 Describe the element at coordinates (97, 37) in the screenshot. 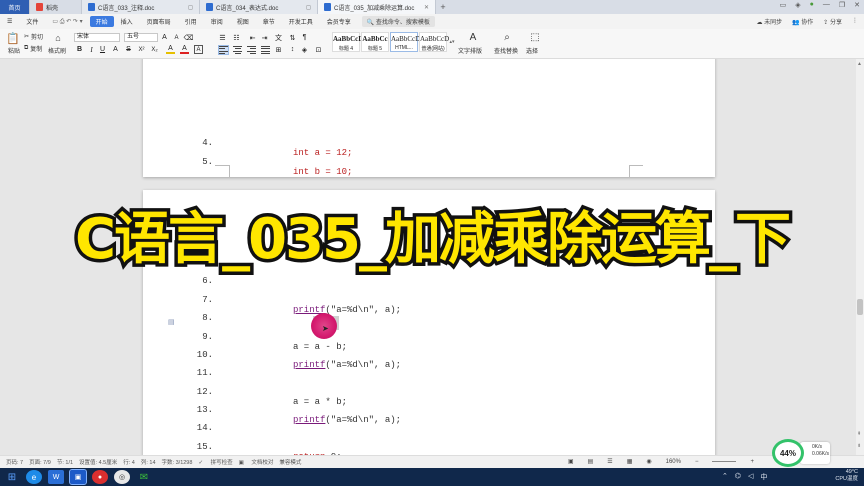

I see `font-name-select: 宋体` at that location.